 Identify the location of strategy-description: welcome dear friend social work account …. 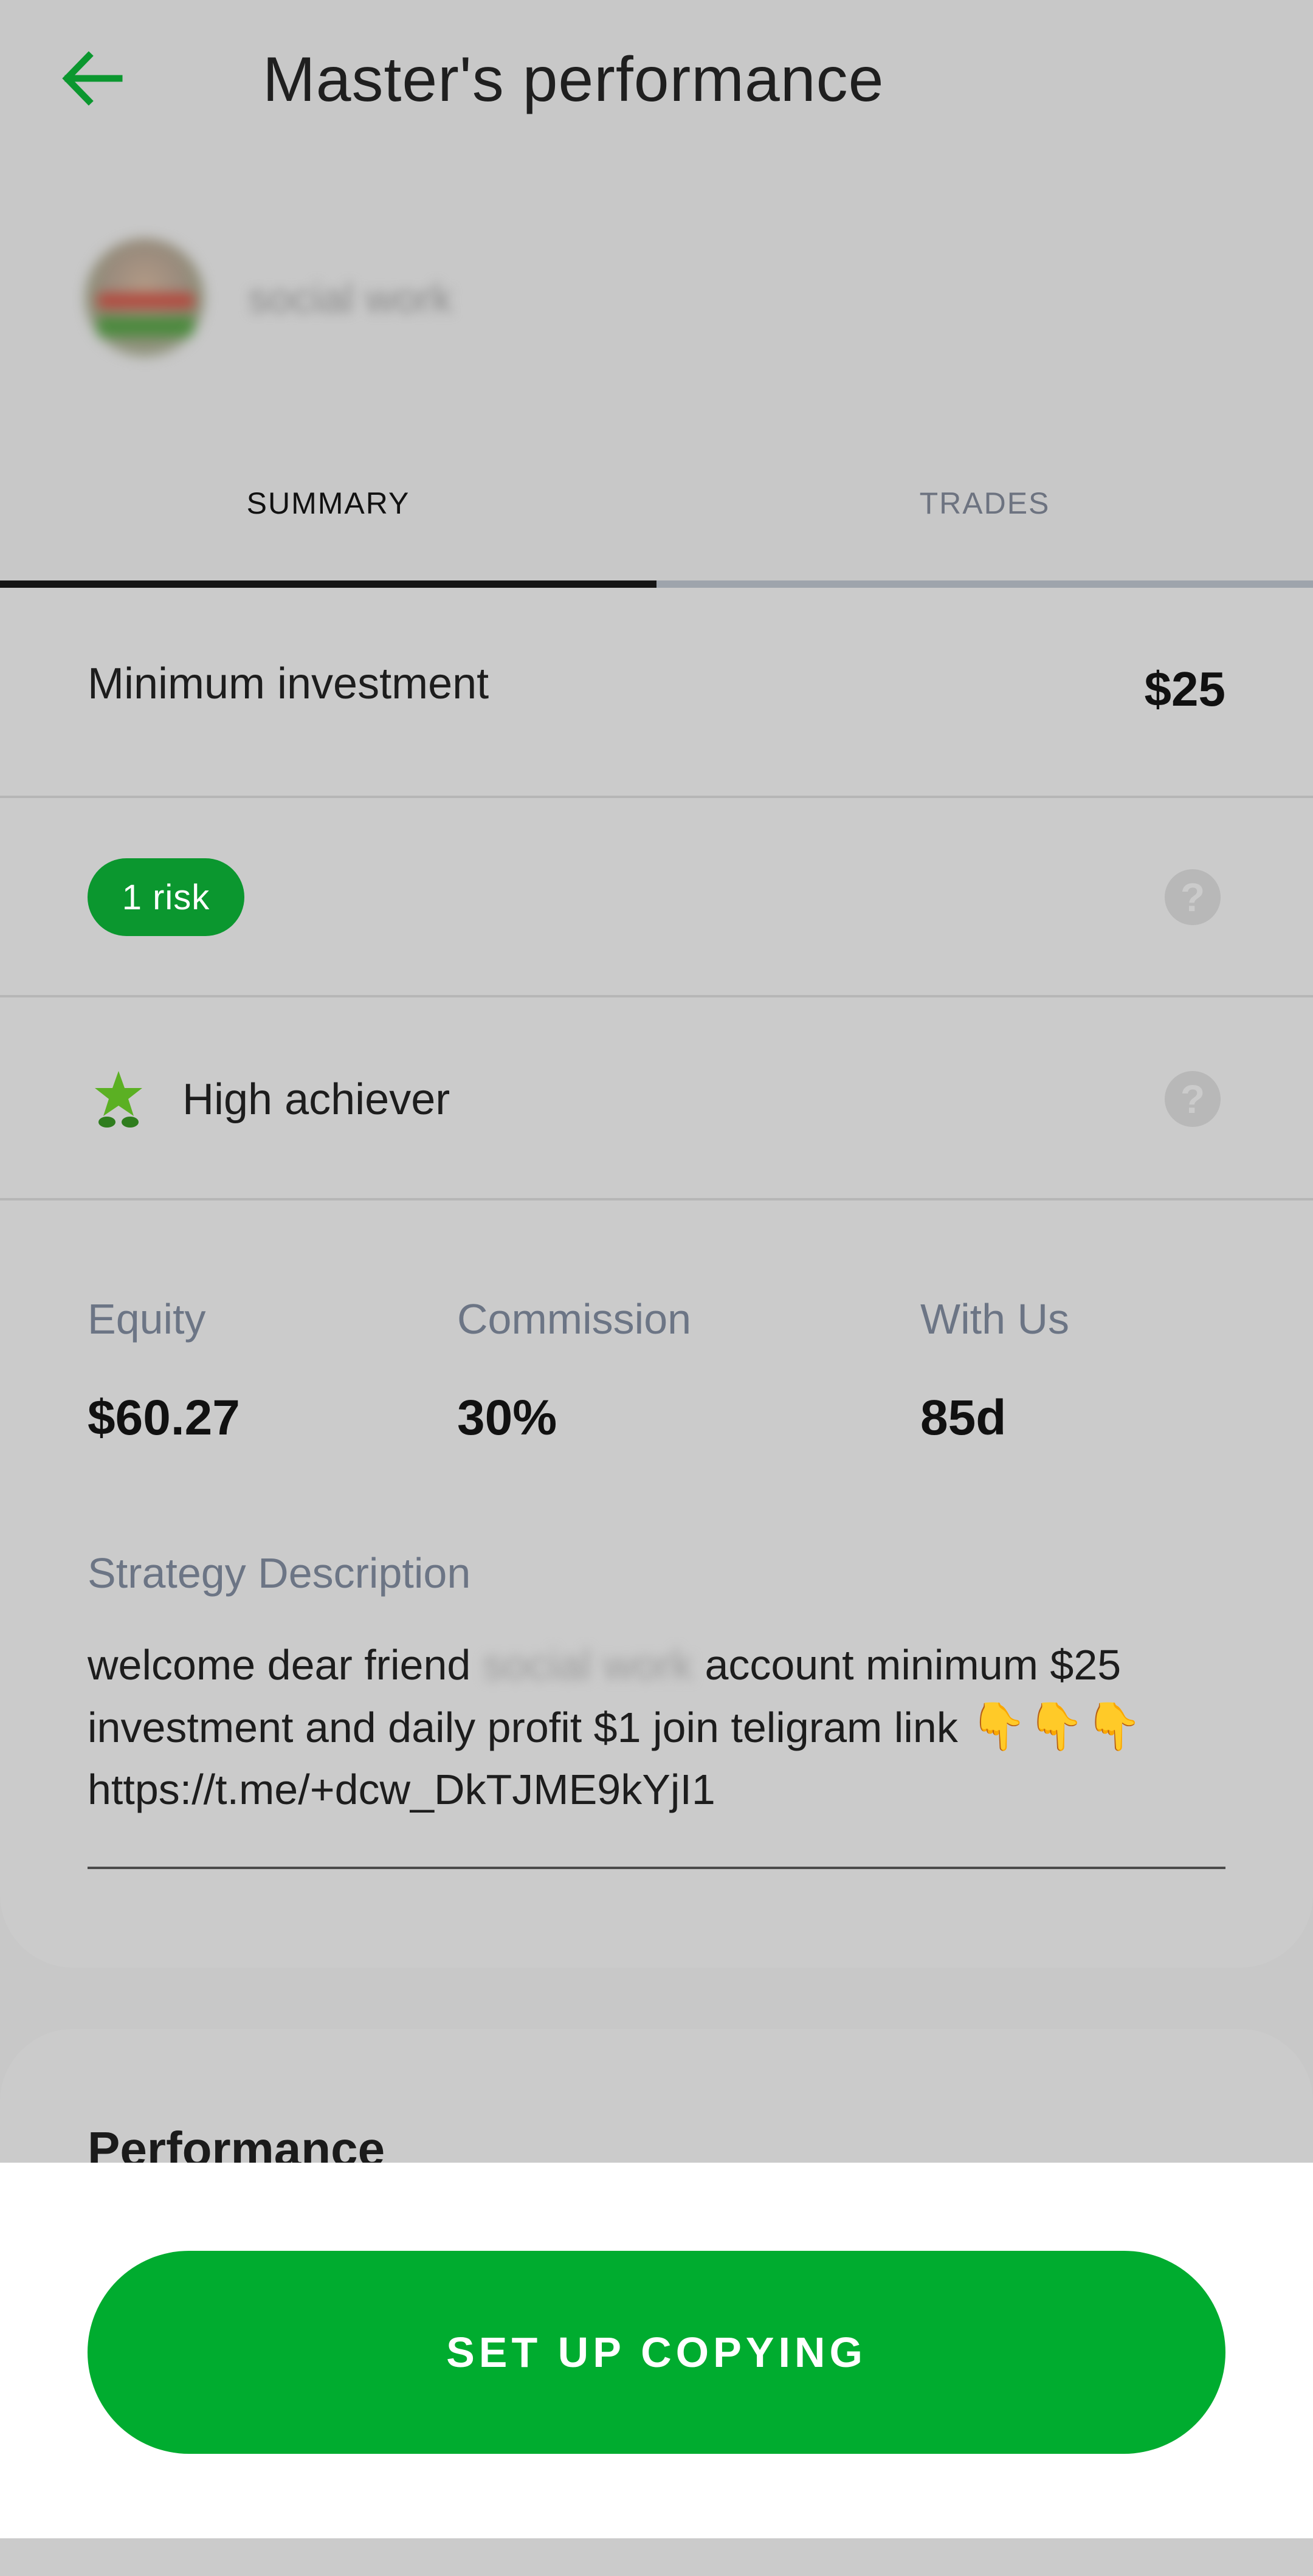
(659, 1727).